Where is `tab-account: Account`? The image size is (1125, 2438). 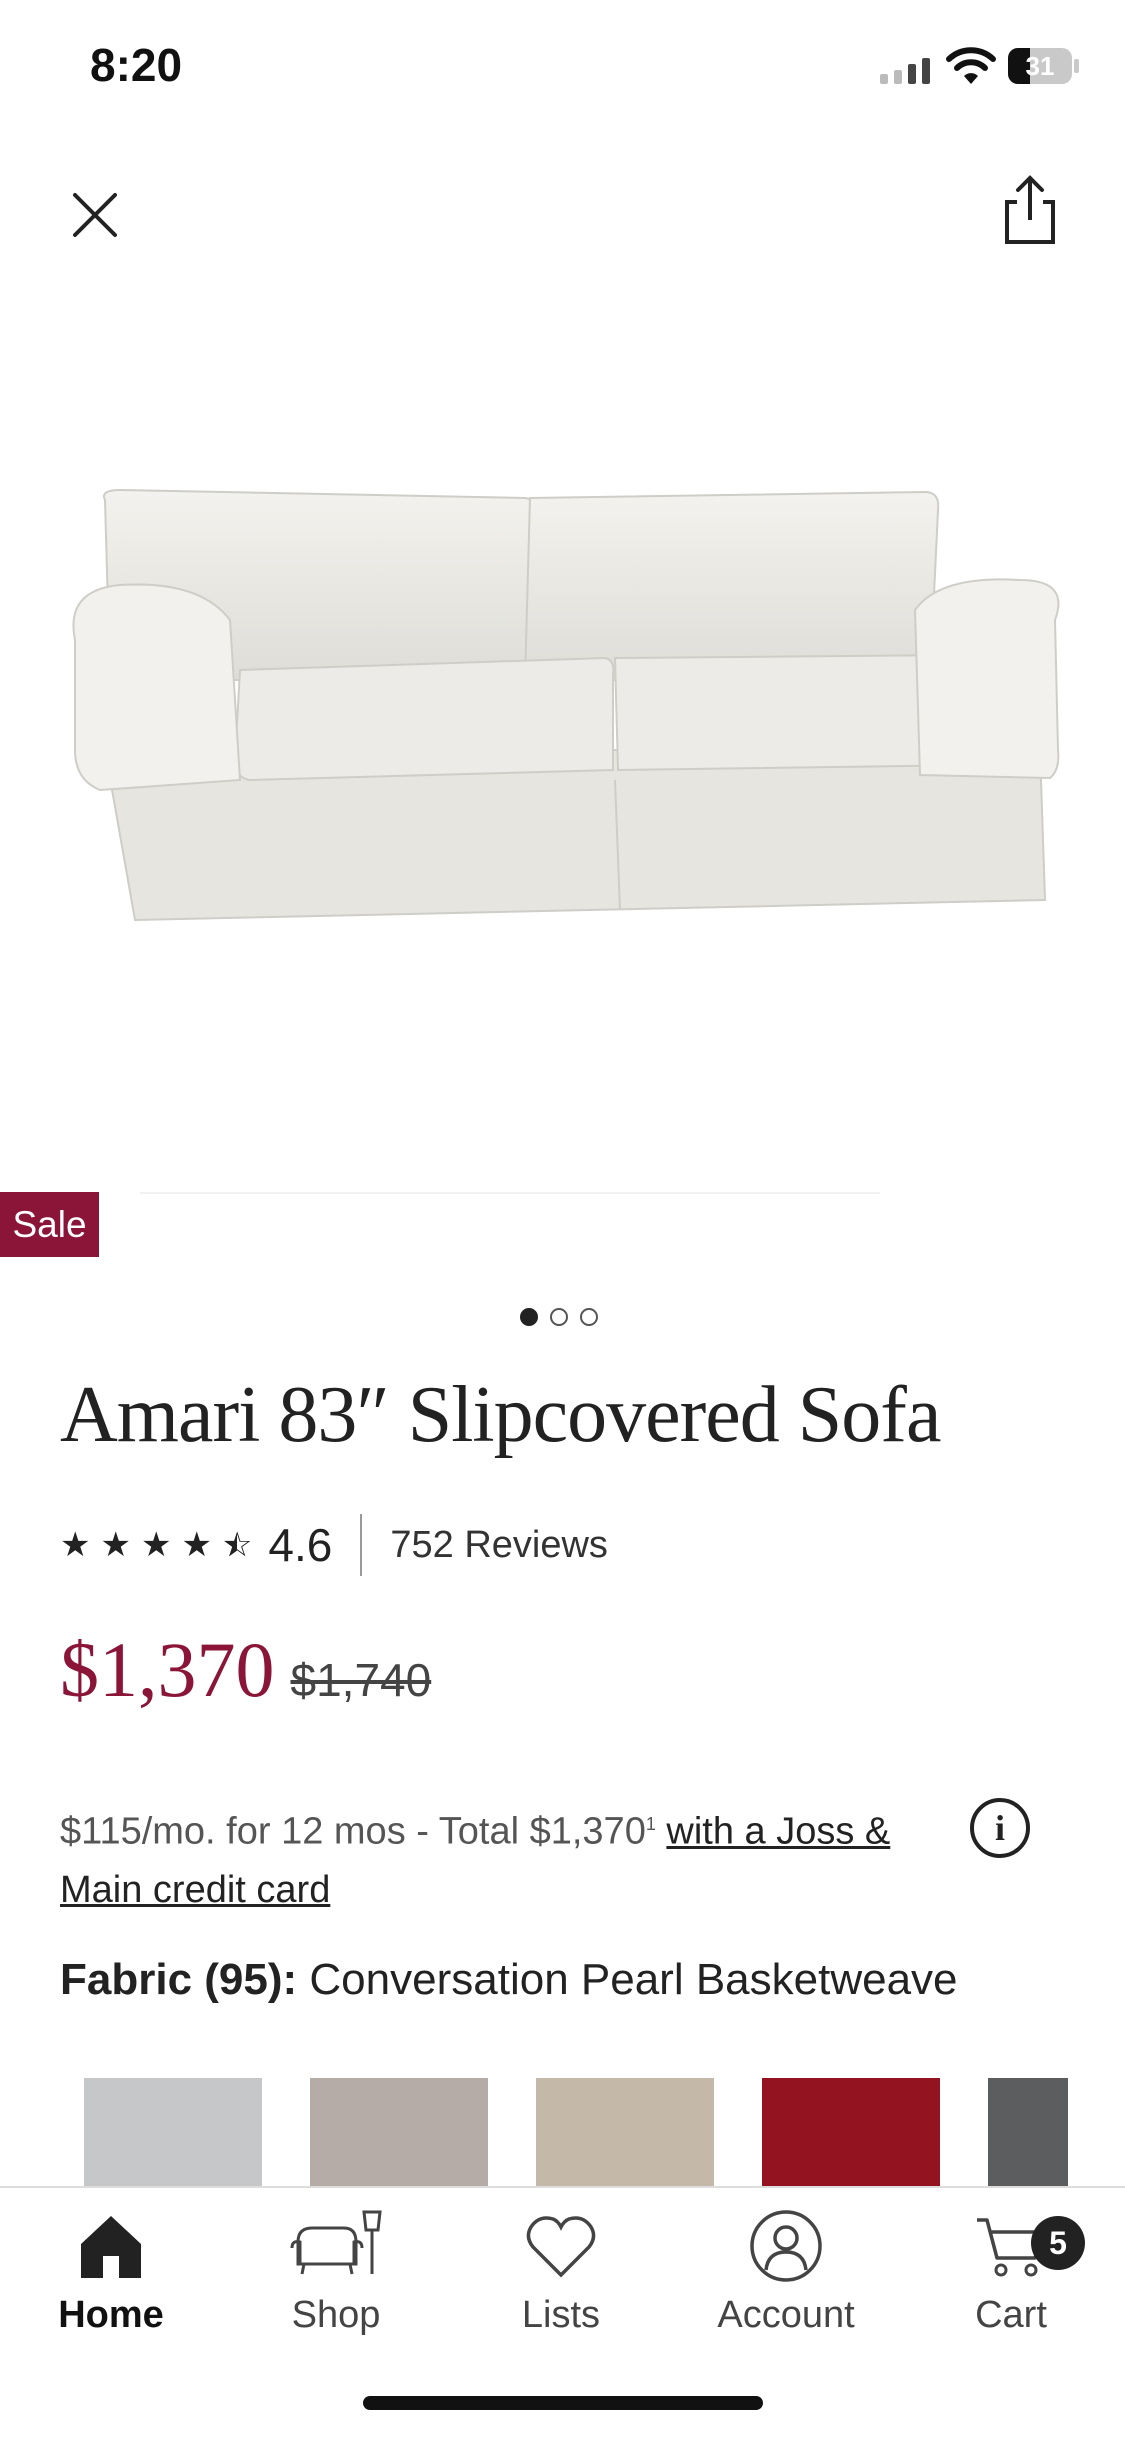
tab-account: Account is located at coordinates (786, 2271).